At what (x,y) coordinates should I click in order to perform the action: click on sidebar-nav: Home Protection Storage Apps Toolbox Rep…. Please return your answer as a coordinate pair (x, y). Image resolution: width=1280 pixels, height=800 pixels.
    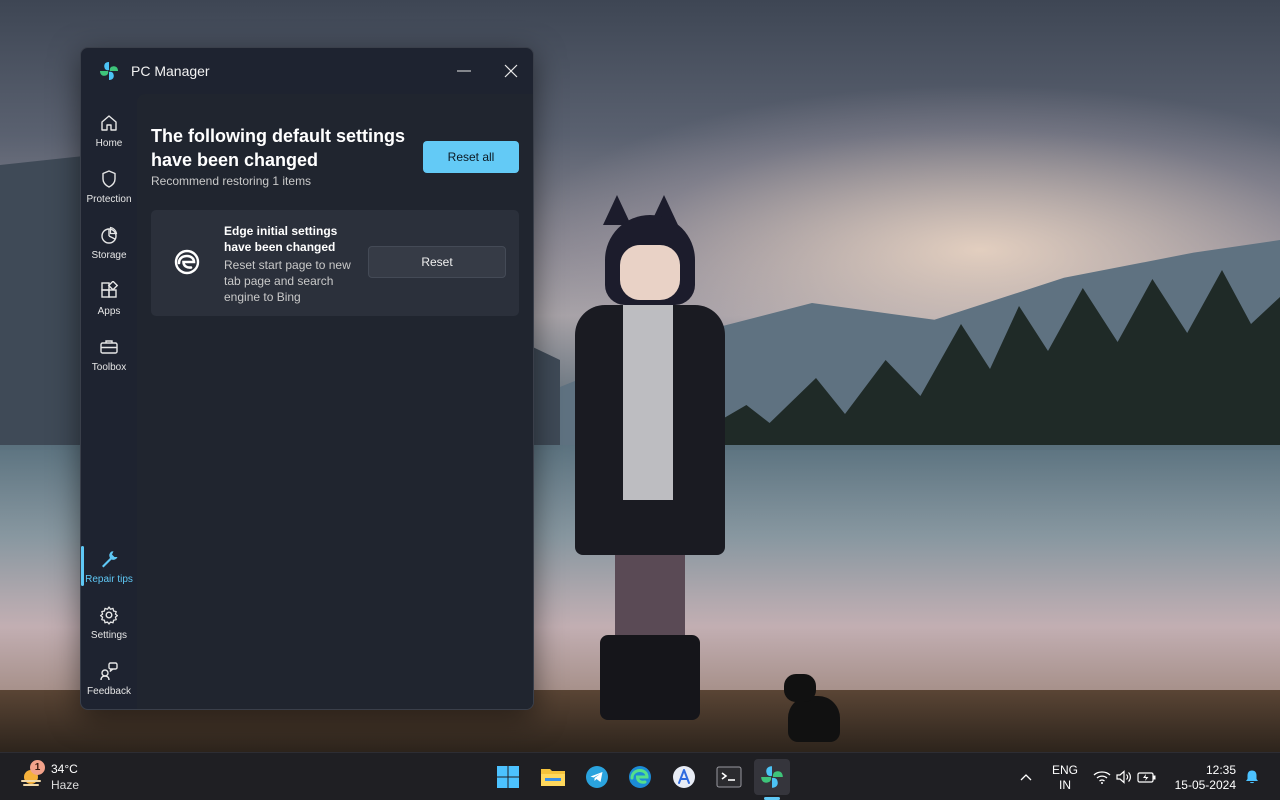
    Looking at the image, I should click on (109, 401).